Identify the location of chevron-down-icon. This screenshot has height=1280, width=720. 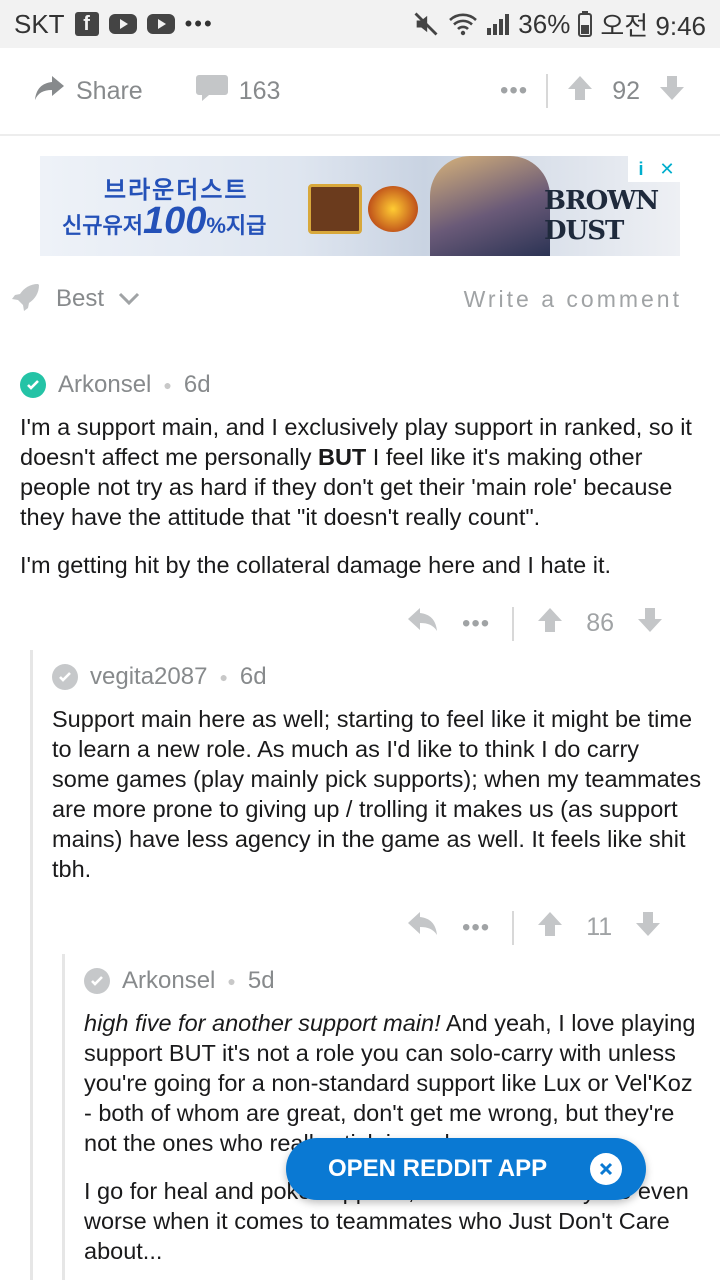
(129, 299).